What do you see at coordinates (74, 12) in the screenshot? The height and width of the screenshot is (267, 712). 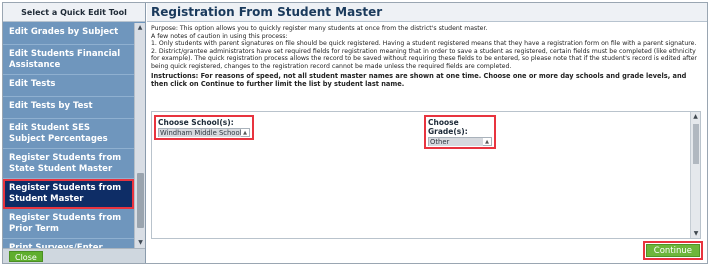 I see `sidebar-header: Select a Quick Edit Tool` at bounding box center [74, 12].